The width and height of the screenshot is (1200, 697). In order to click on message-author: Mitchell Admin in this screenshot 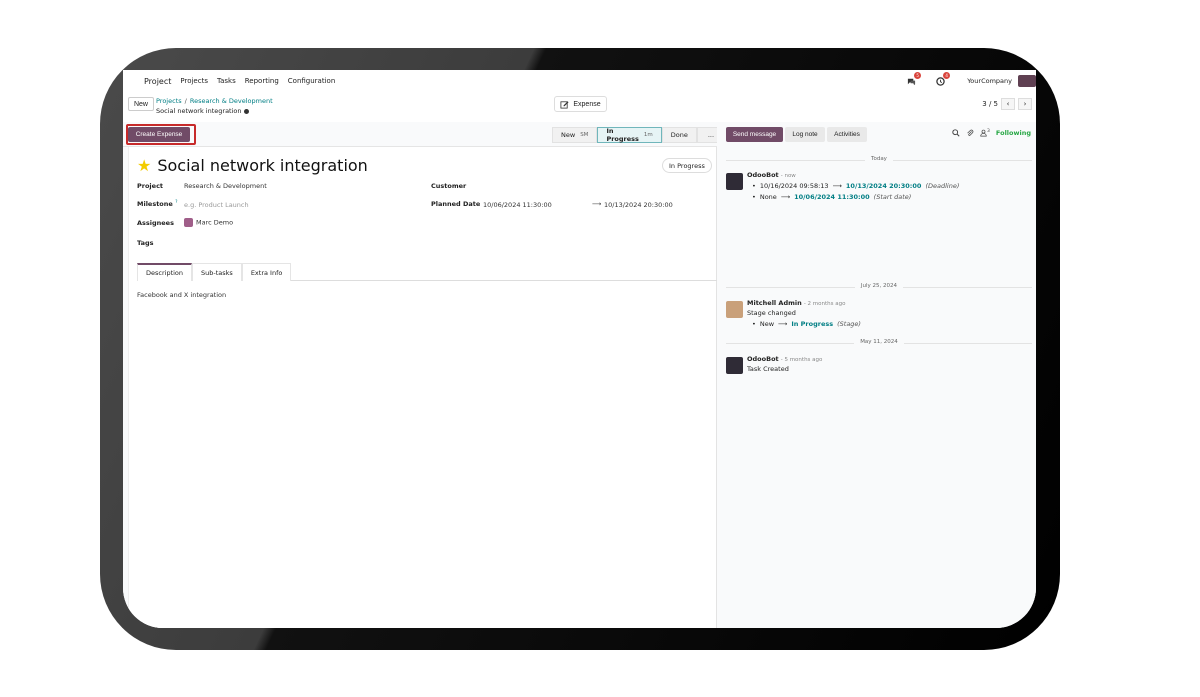, I will do `click(774, 303)`.